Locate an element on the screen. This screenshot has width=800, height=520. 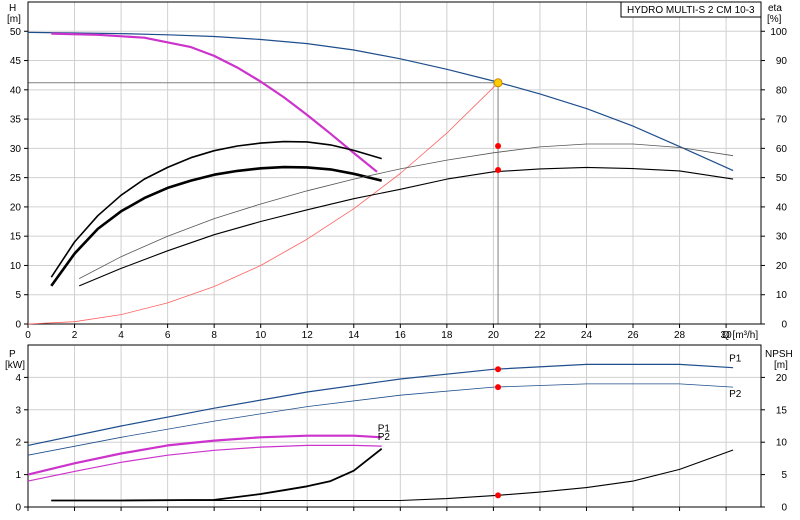
y-tick-label-right: 60 is located at coordinates (782, 149).